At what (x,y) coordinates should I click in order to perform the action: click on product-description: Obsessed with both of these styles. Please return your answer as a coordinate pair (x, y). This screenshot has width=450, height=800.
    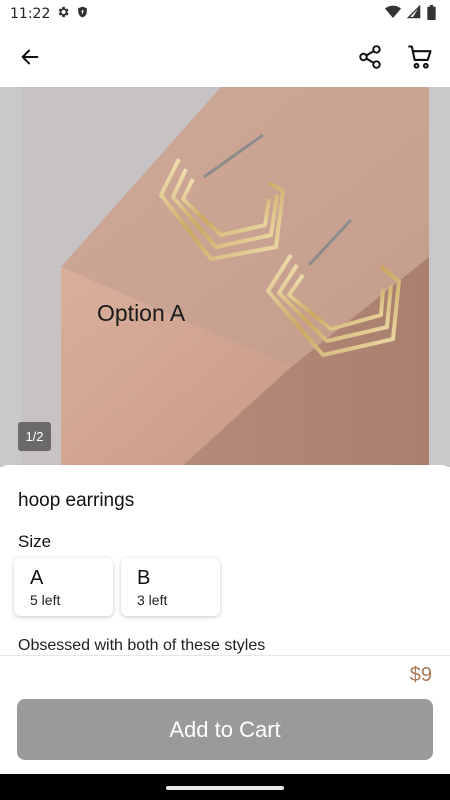
    Looking at the image, I should click on (142, 645).